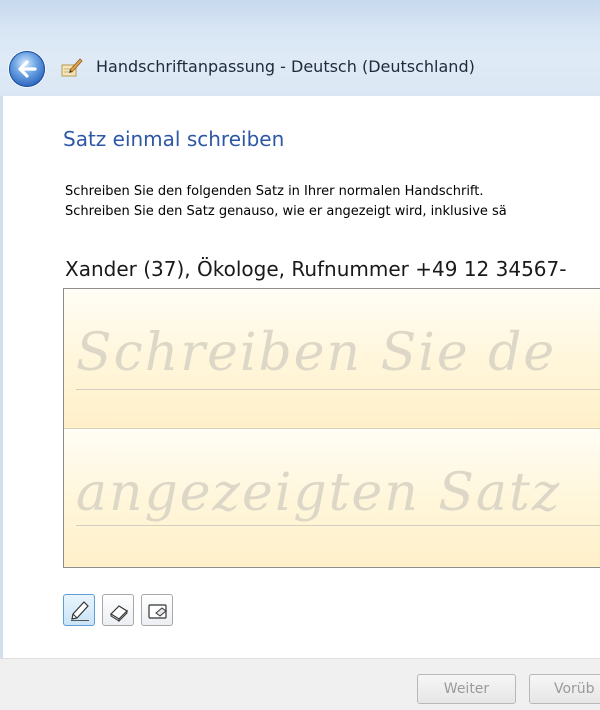 This screenshot has width=600, height=710. I want to click on eraser-tool-button, so click(118, 610).